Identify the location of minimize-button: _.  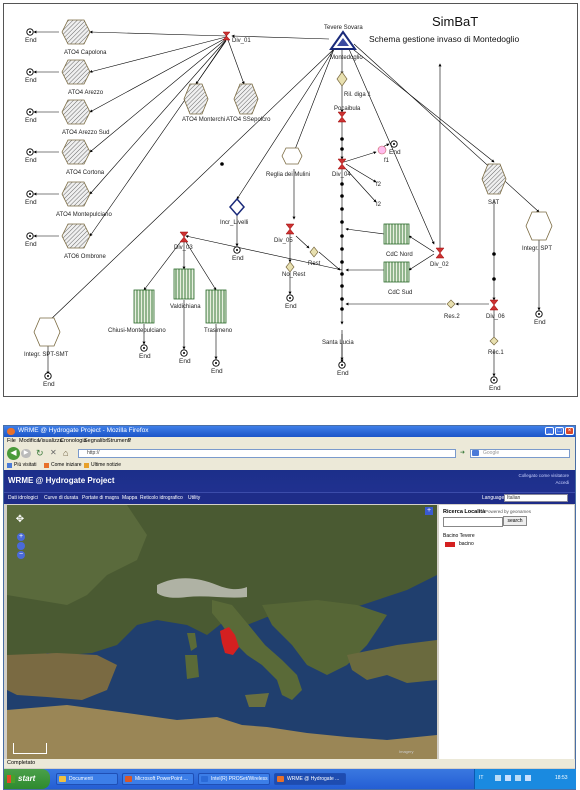
(549, 431).